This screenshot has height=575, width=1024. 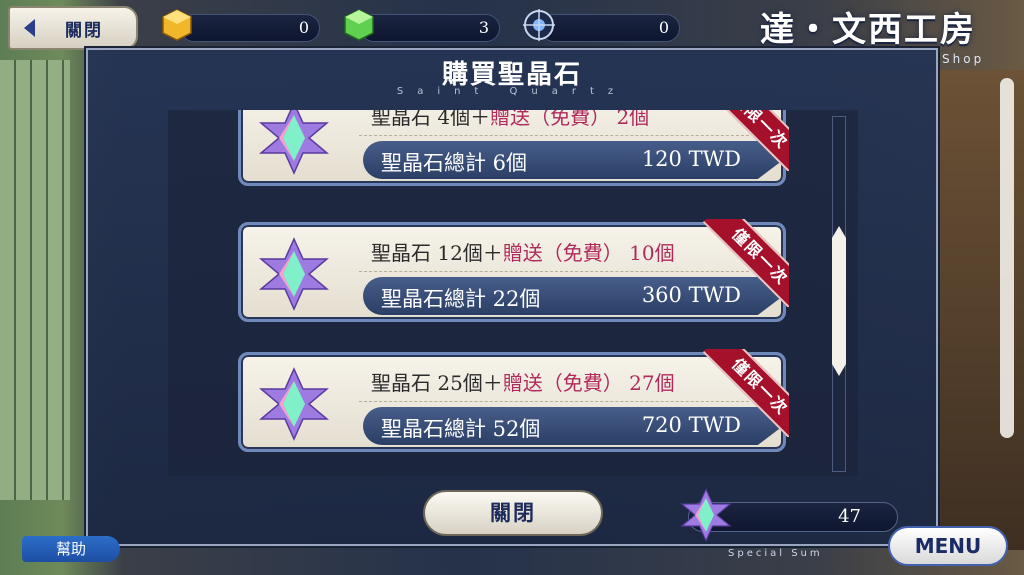 I want to click on top-bar: 關閉 0 3 0 達・文西工房, so click(x=512, y=25).